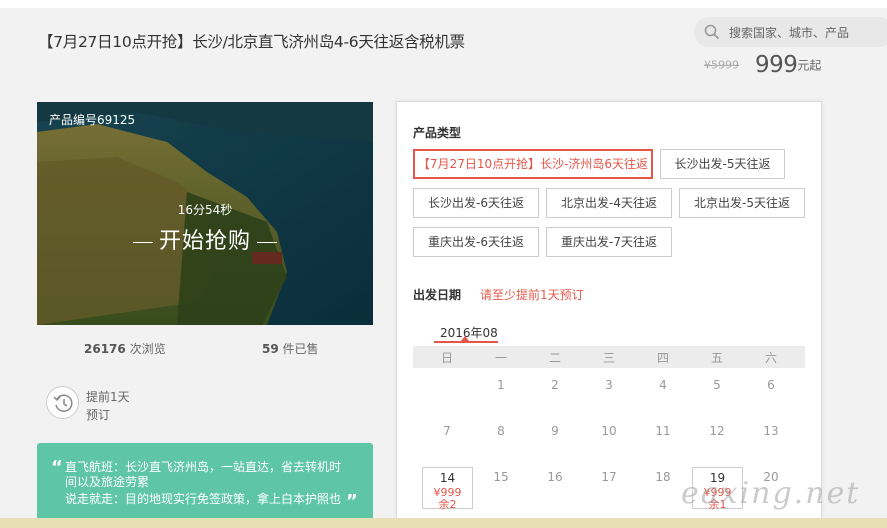 The height and width of the screenshot is (528, 887). I want to click on weekday-label: 四, so click(662, 358).